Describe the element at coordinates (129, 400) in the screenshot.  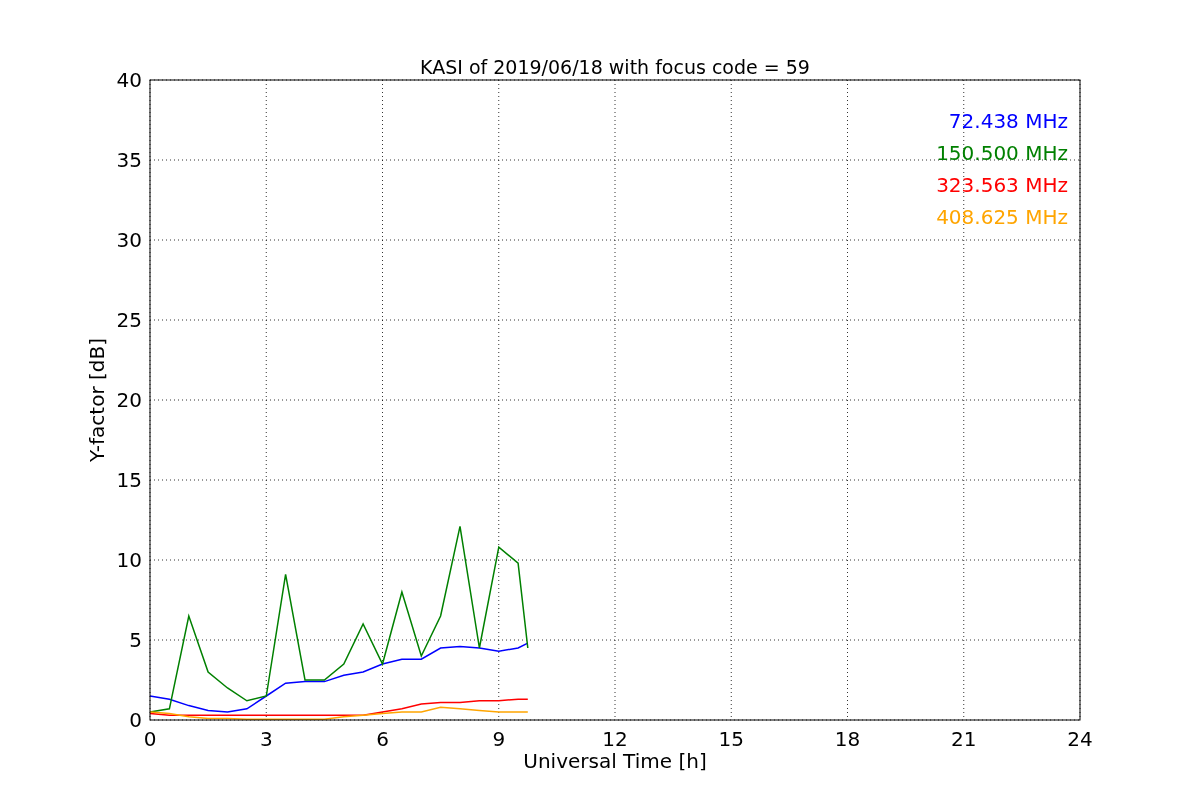
I see `tick-label: 20` at that location.